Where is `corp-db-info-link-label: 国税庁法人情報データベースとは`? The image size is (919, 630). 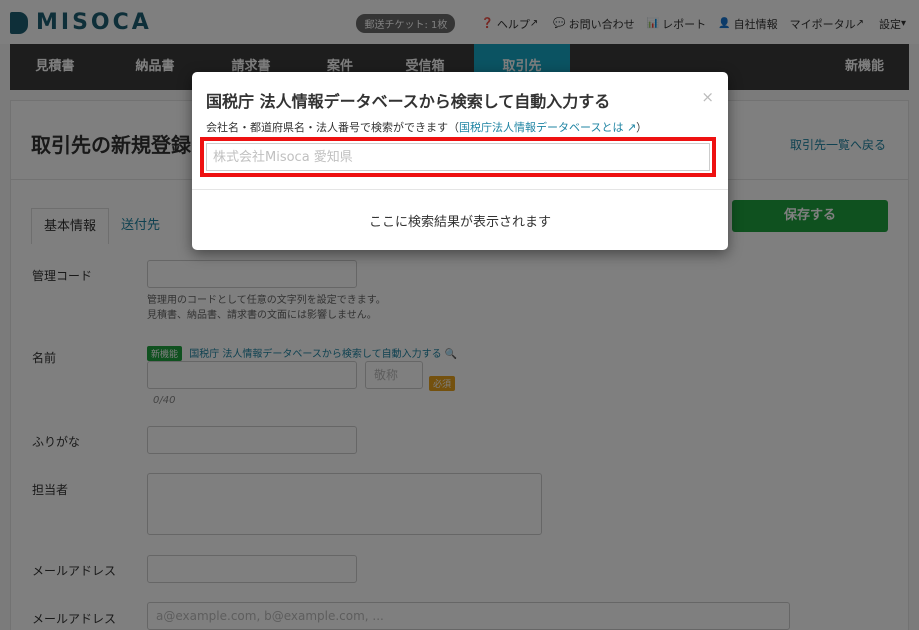
corp-db-info-link-label: 国税庁法人情報データベースとは is located at coordinates (541, 127).